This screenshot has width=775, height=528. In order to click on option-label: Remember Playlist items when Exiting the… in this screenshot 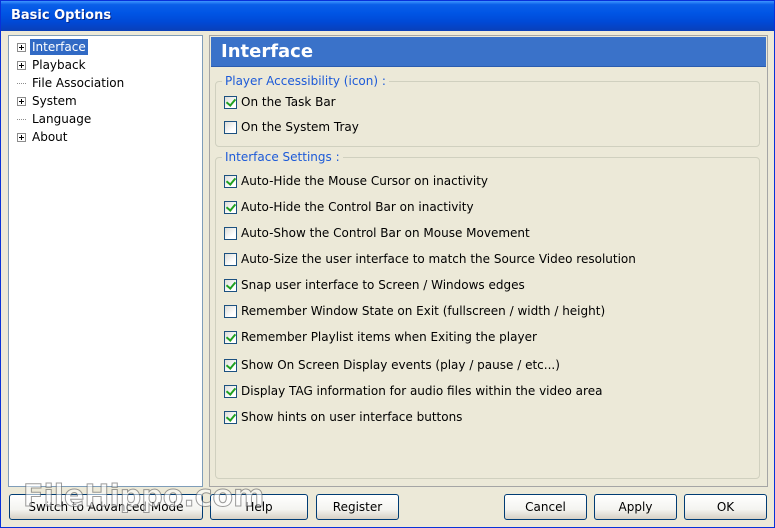, I will do `click(389, 337)`.